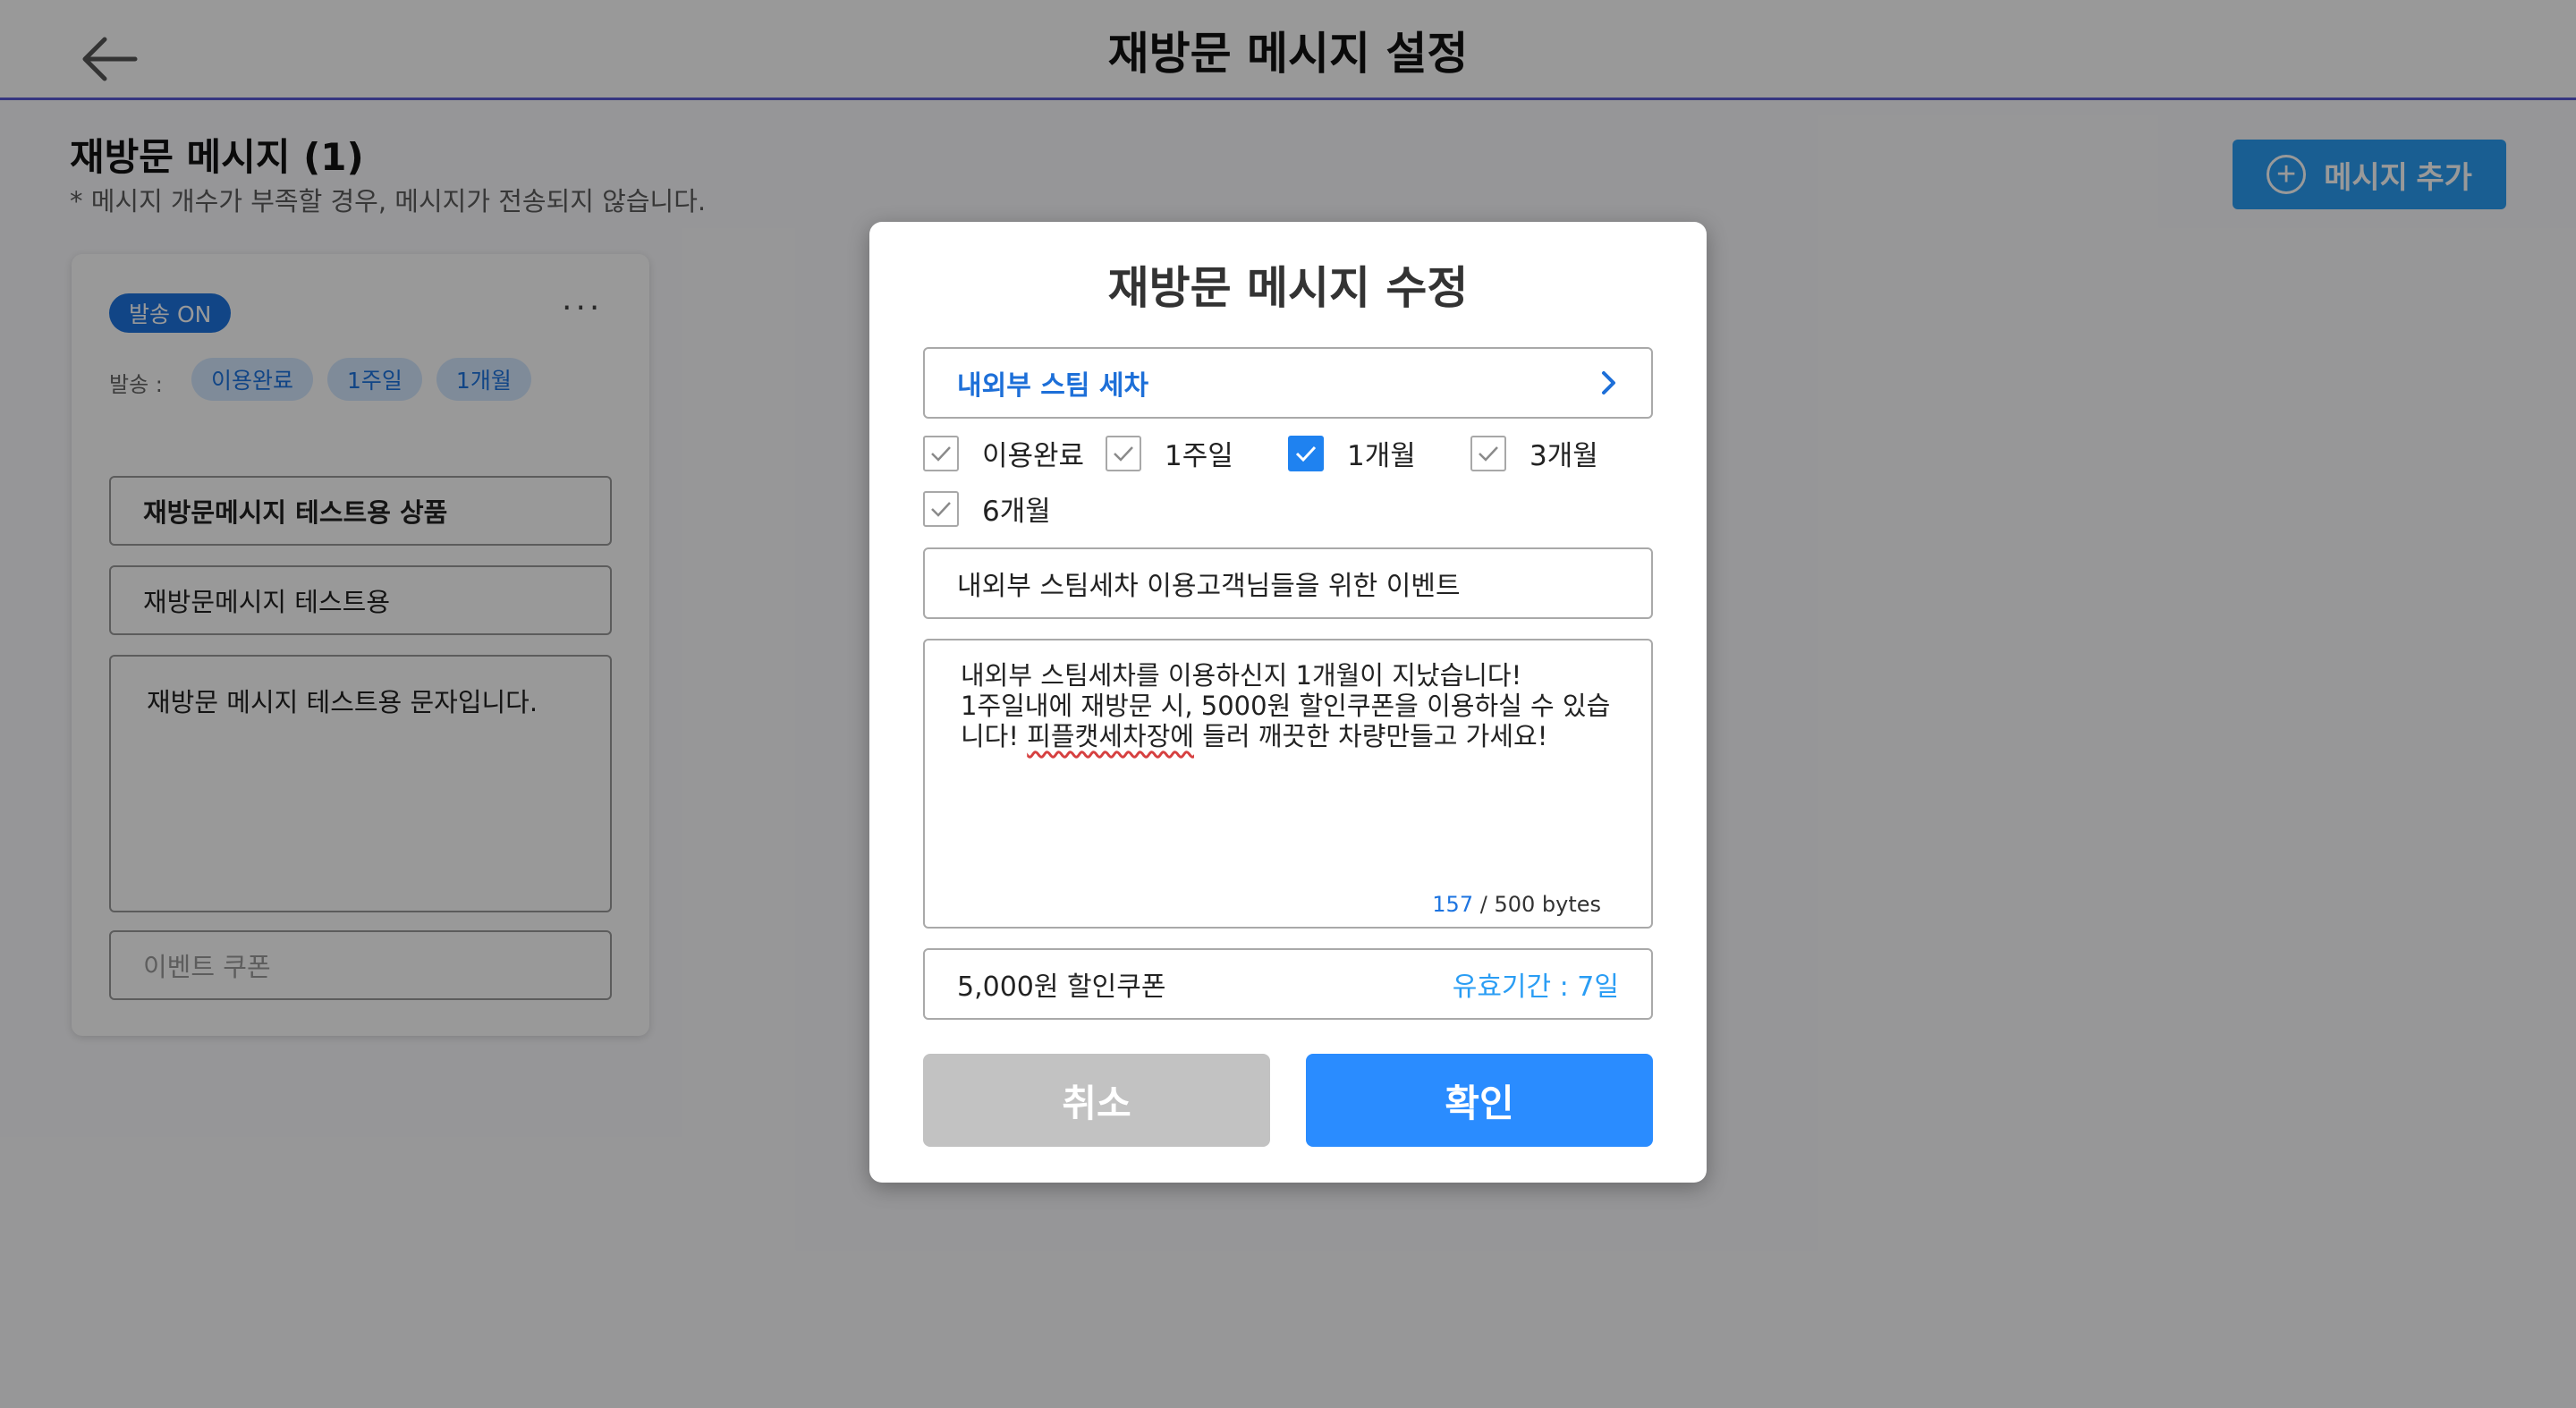  What do you see at coordinates (1016, 512) in the screenshot?
I see `check-label: 6개월` at bounding box center [1016, 512].